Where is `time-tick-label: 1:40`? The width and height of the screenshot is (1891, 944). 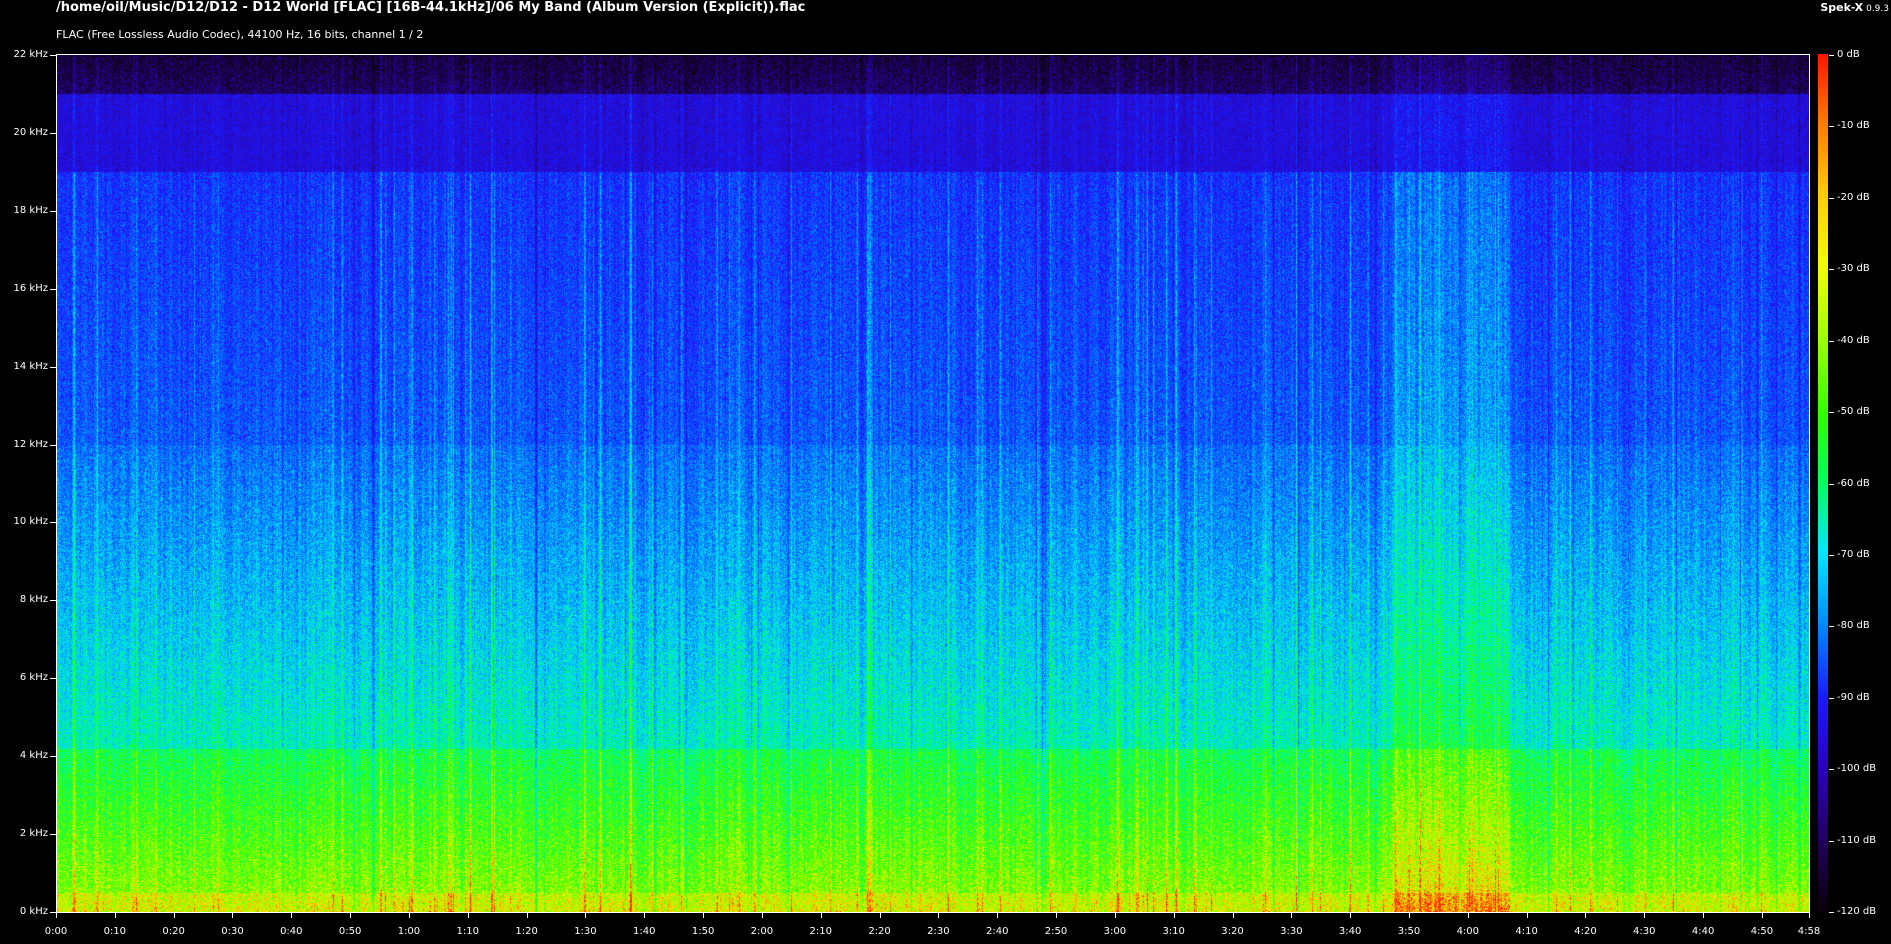
time-tick-label: 1:40 is located at coordinates (644, 931).